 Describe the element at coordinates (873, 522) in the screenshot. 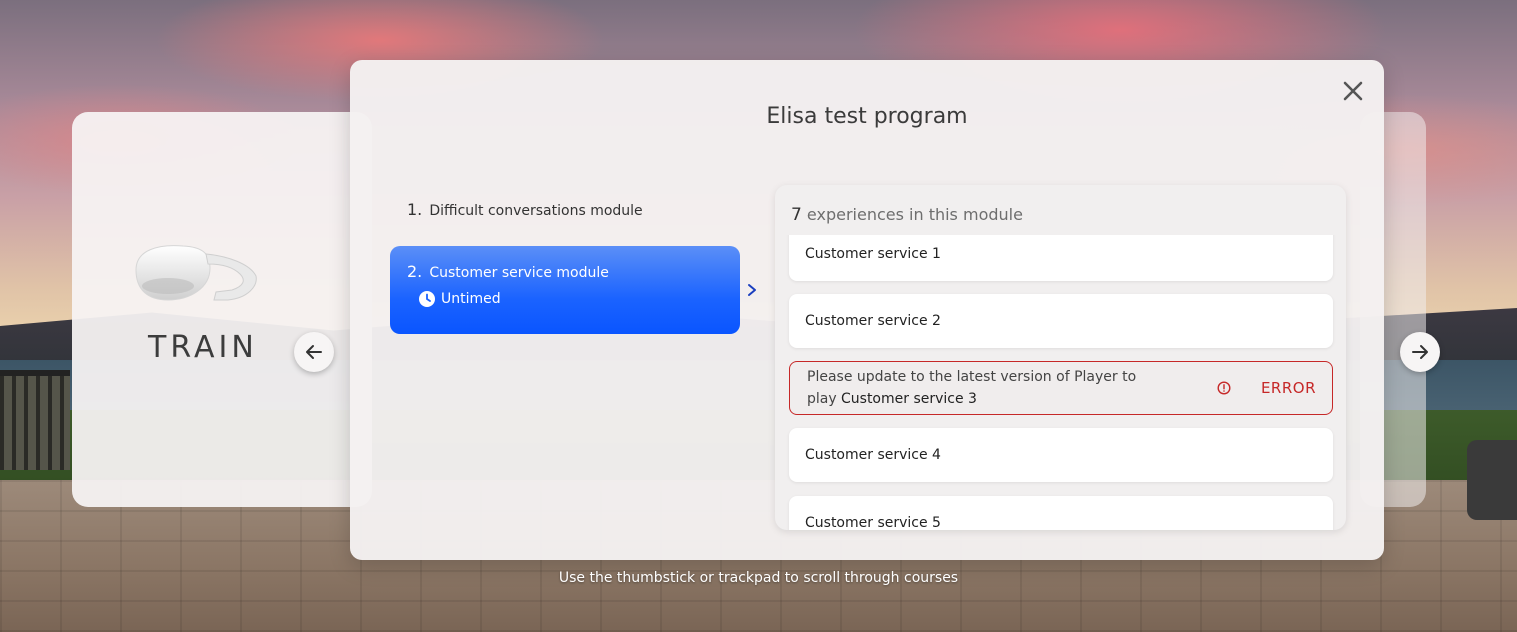

I see `experience-label: Customer service 5` at that location.